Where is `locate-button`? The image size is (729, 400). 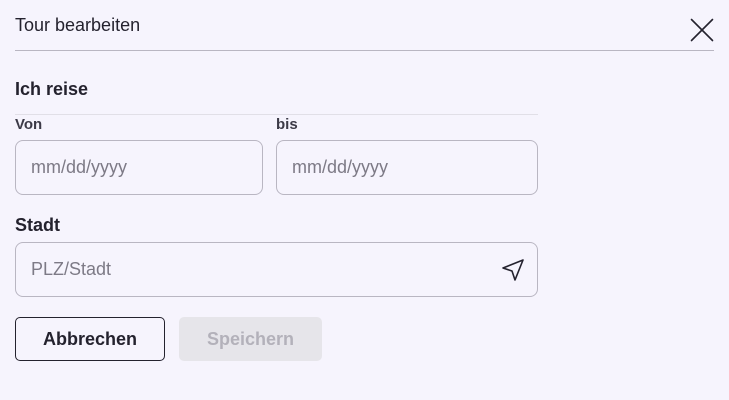 locate-button is located at coordinates (513, 270).